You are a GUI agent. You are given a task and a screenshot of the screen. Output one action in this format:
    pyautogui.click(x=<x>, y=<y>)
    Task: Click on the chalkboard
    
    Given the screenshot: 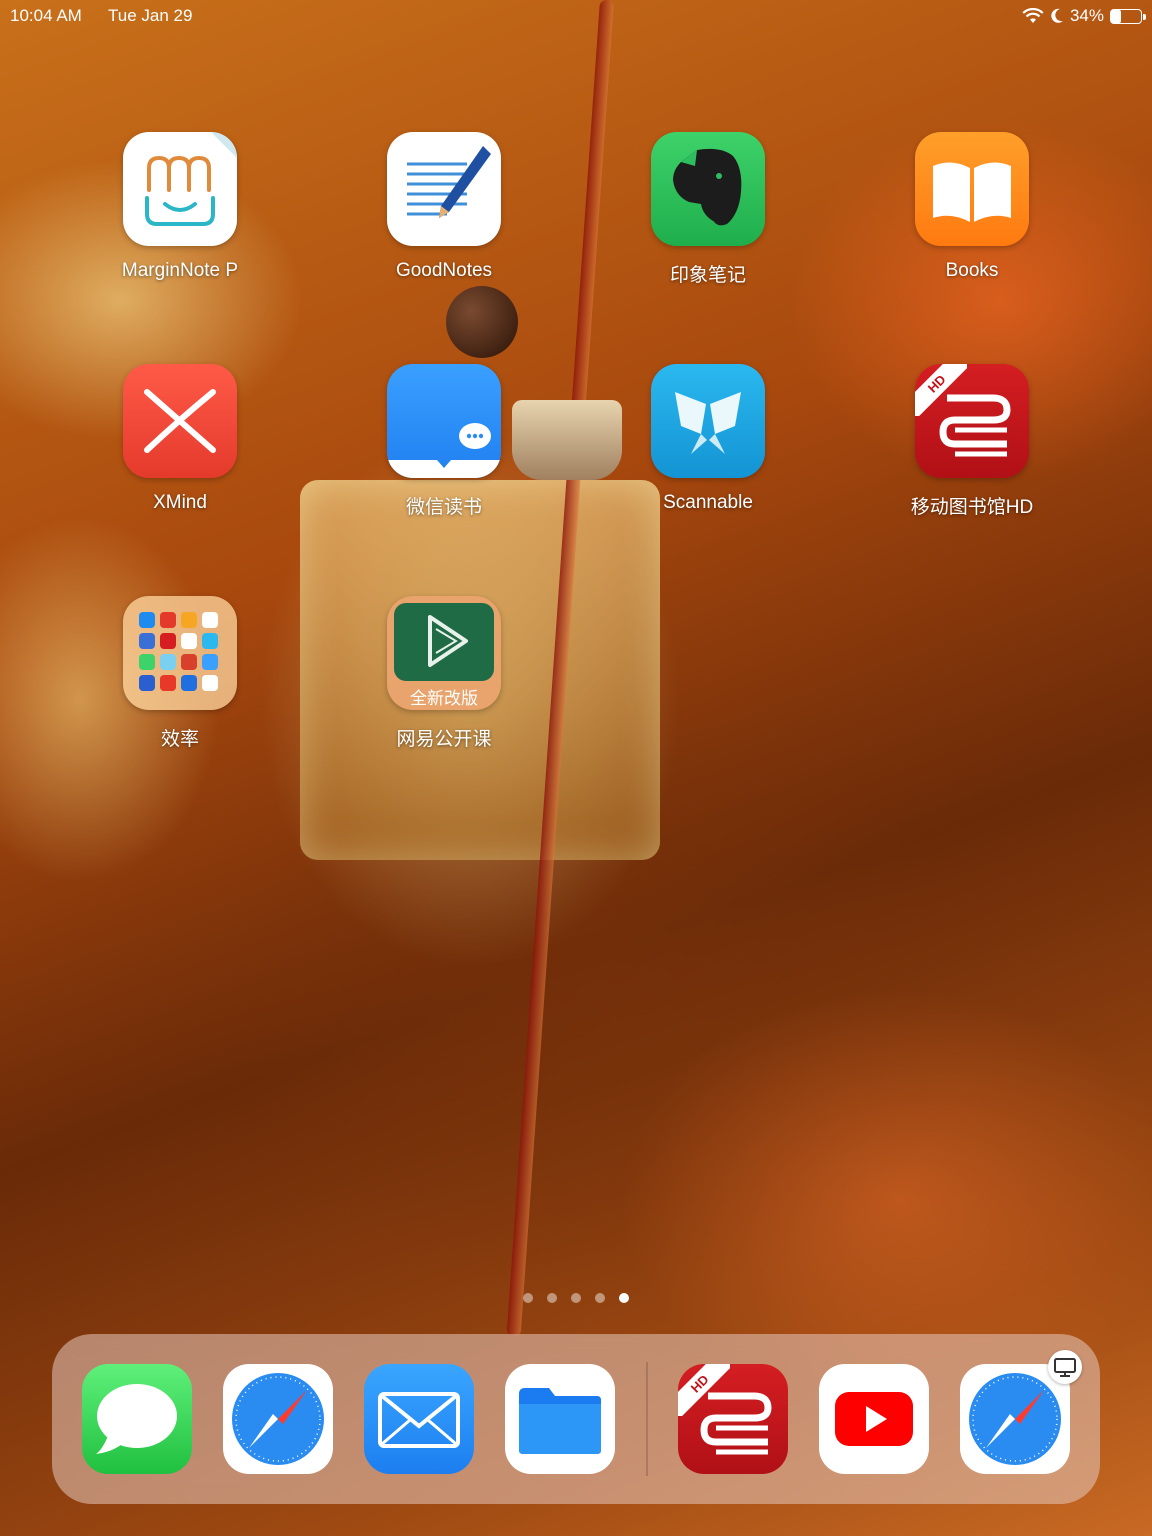 What is the action you would take?
    pyautogui.click(x=444, y=642)
    